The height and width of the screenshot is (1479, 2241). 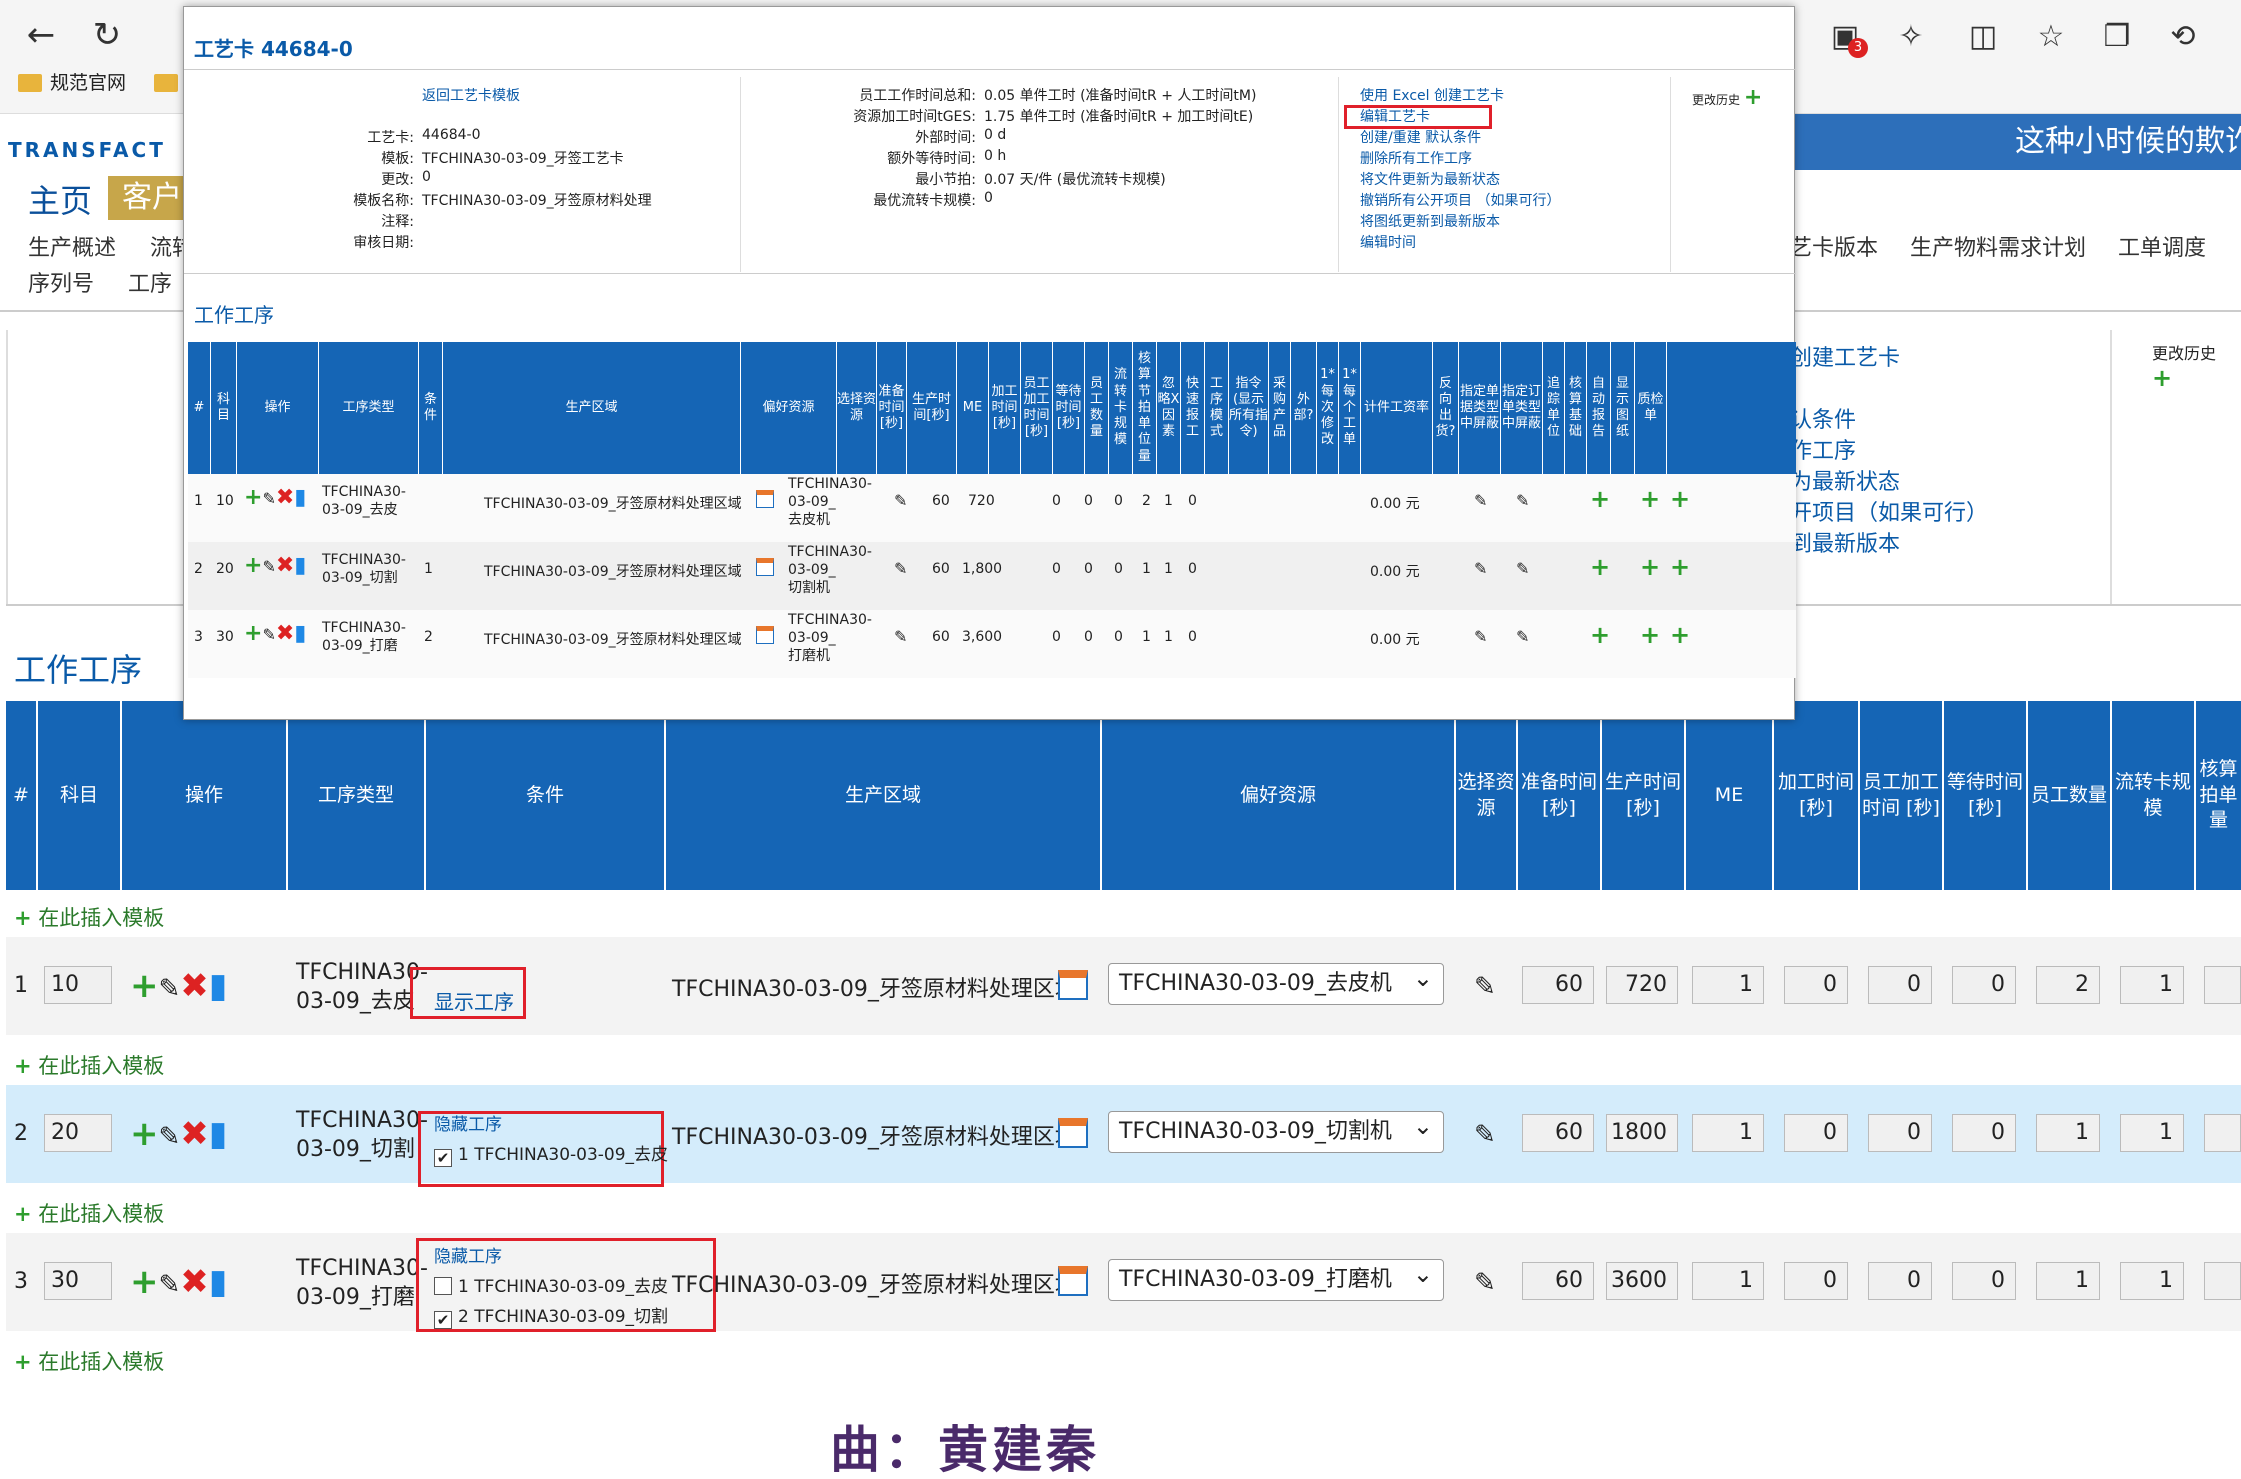 What do you see at coordinates (1845, 542) in the screenshot?
I see `link-latest-version: 到最新版本` at bounding box center [1845, 542].